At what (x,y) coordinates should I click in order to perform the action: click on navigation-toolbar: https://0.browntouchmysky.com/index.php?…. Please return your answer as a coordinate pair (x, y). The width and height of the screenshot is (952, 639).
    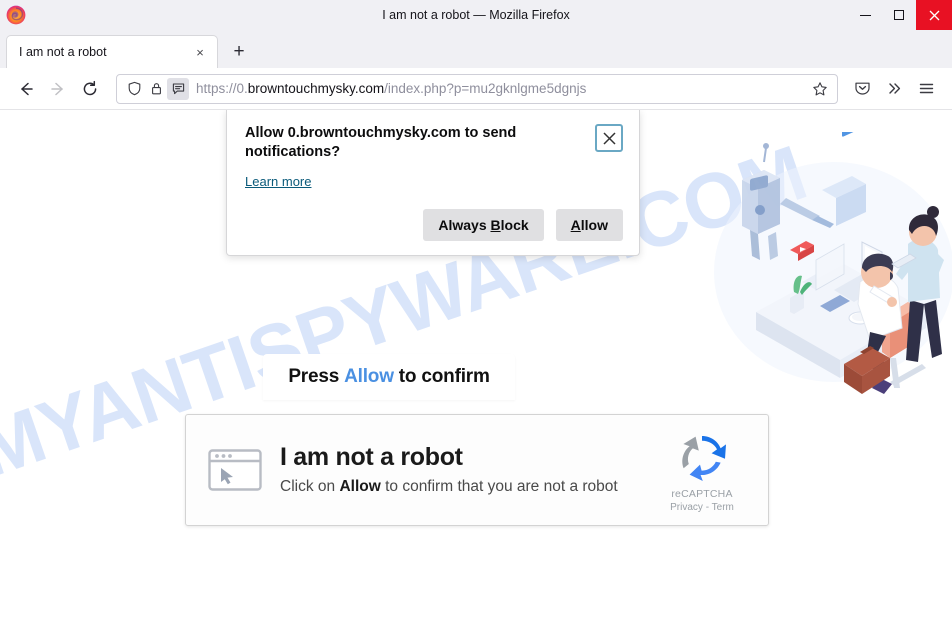
    Looking at the image, I should click on (476, 89).